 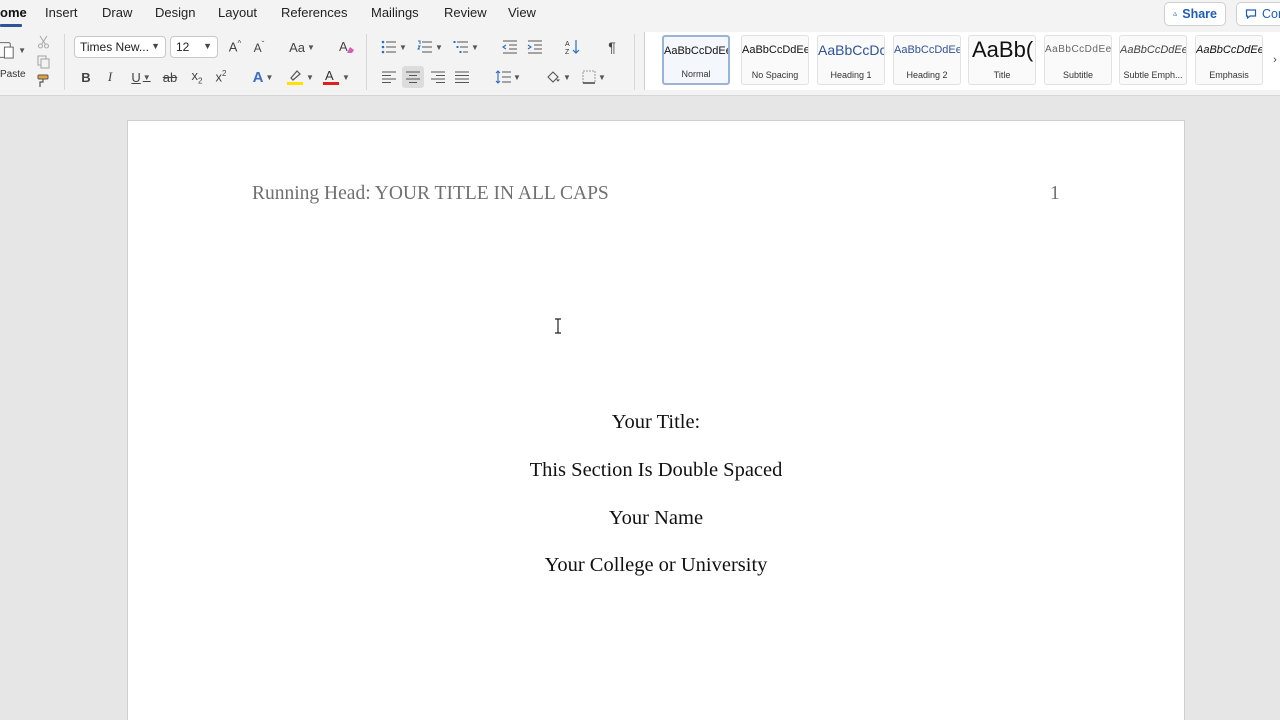 What do you see at coordinates (141, 77) in the screenshot?
I see `underline-button: U ▼` at bounding box center [141, 77].